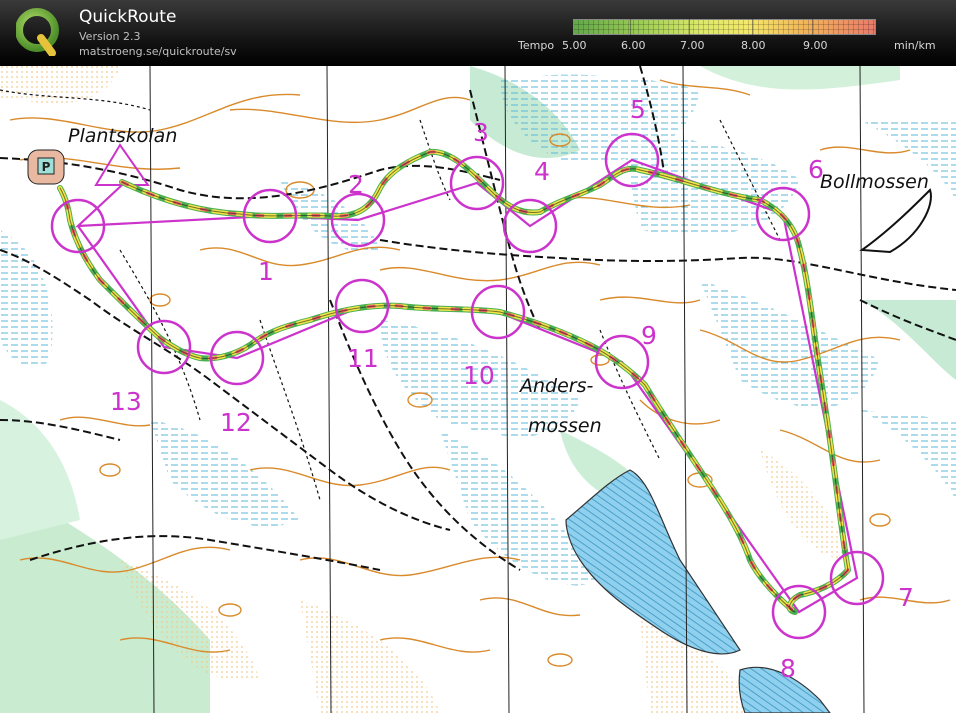  What do you see at coordinates (753, 45) in the screenshot?
I see `legend-tick-label: 8.00` at bounding box center [753, 45].